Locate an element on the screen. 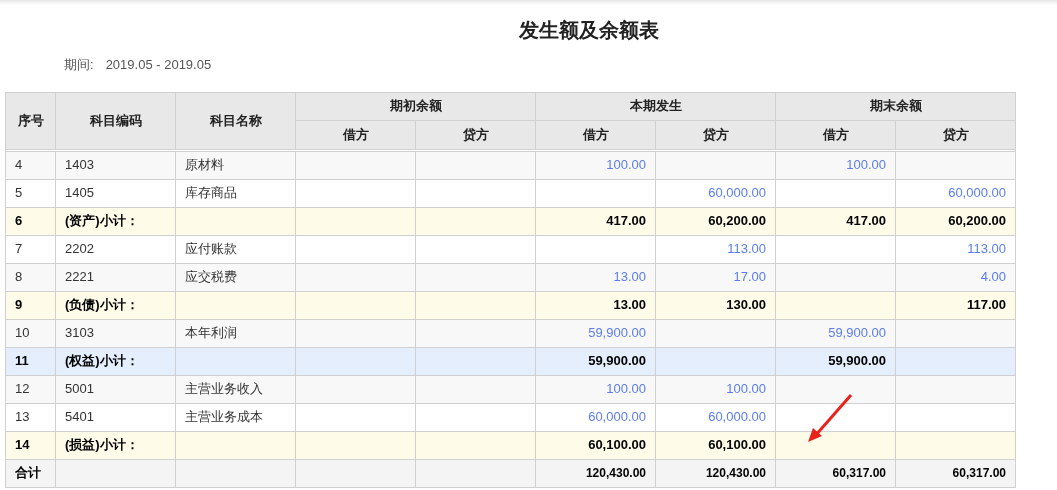  table-cell: 主营业务成本 is located at coordinates (235, 417).